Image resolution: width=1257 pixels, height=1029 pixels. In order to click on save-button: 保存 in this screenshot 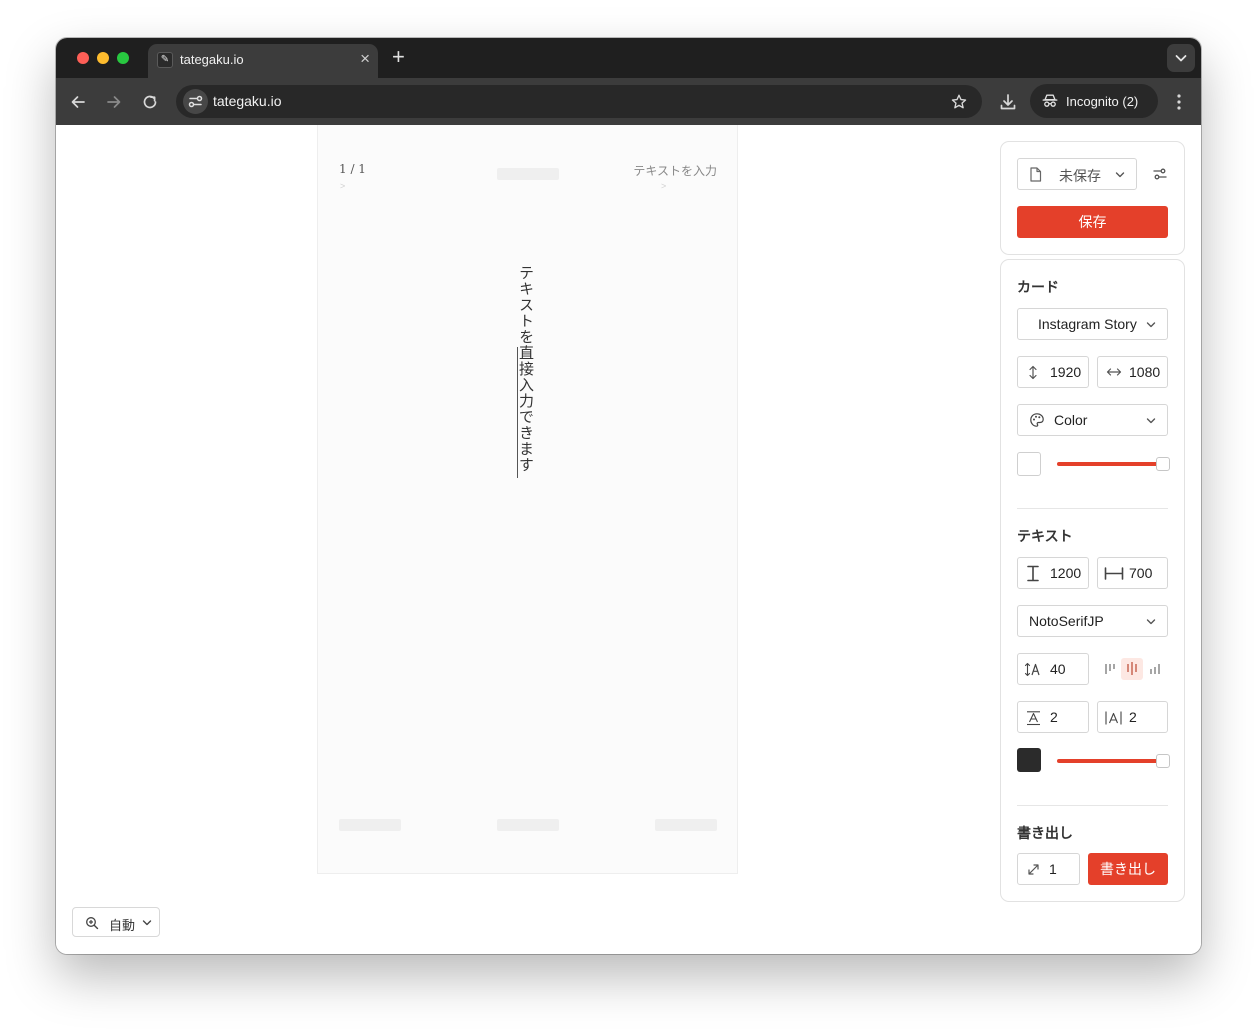, I will do `click(1092, 222)`.